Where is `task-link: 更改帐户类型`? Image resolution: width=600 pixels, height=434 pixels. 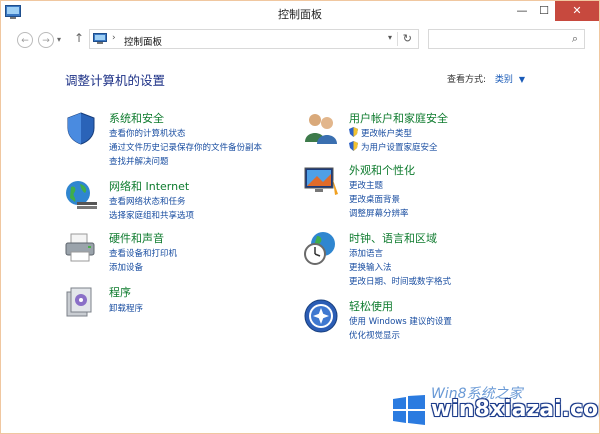 task-link: 更改帐户类型 is located at coordinates (380, 133).